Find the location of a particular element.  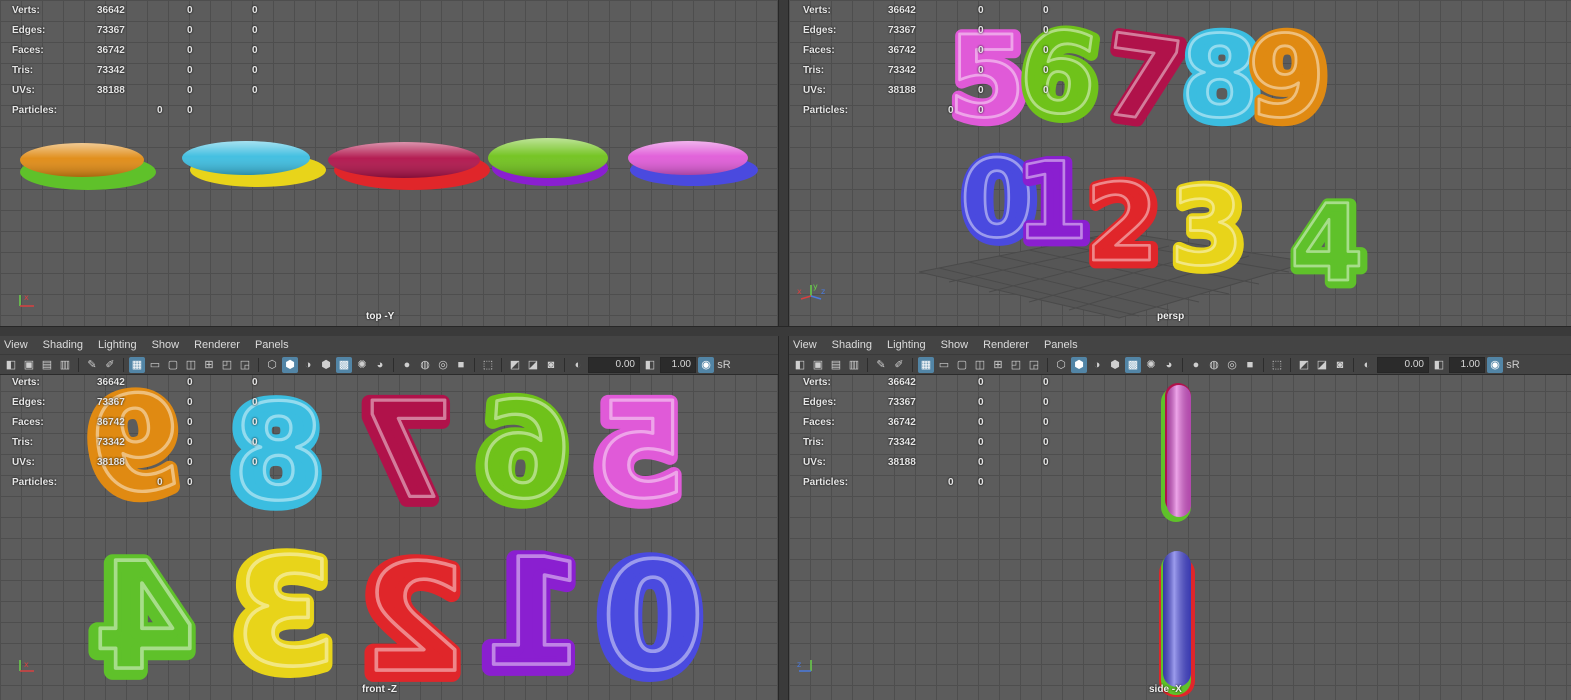

panel-divider-horizontal is located at coordinates (785, 331).